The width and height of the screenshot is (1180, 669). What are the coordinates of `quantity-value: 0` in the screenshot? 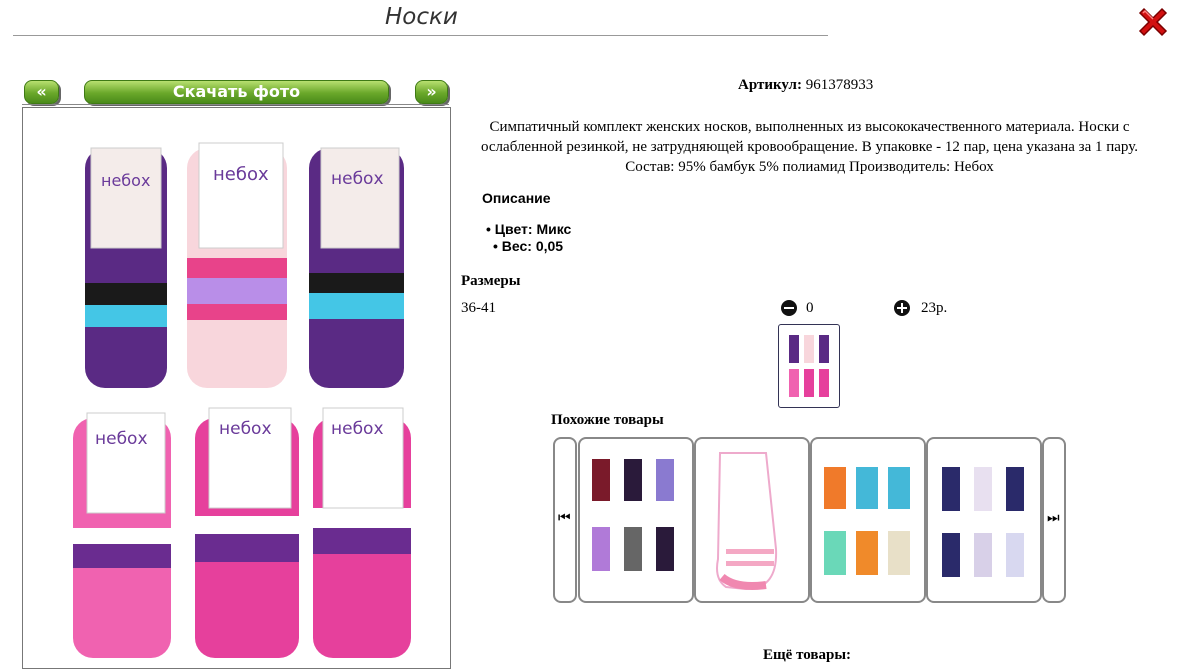 It's located at (810, 308).